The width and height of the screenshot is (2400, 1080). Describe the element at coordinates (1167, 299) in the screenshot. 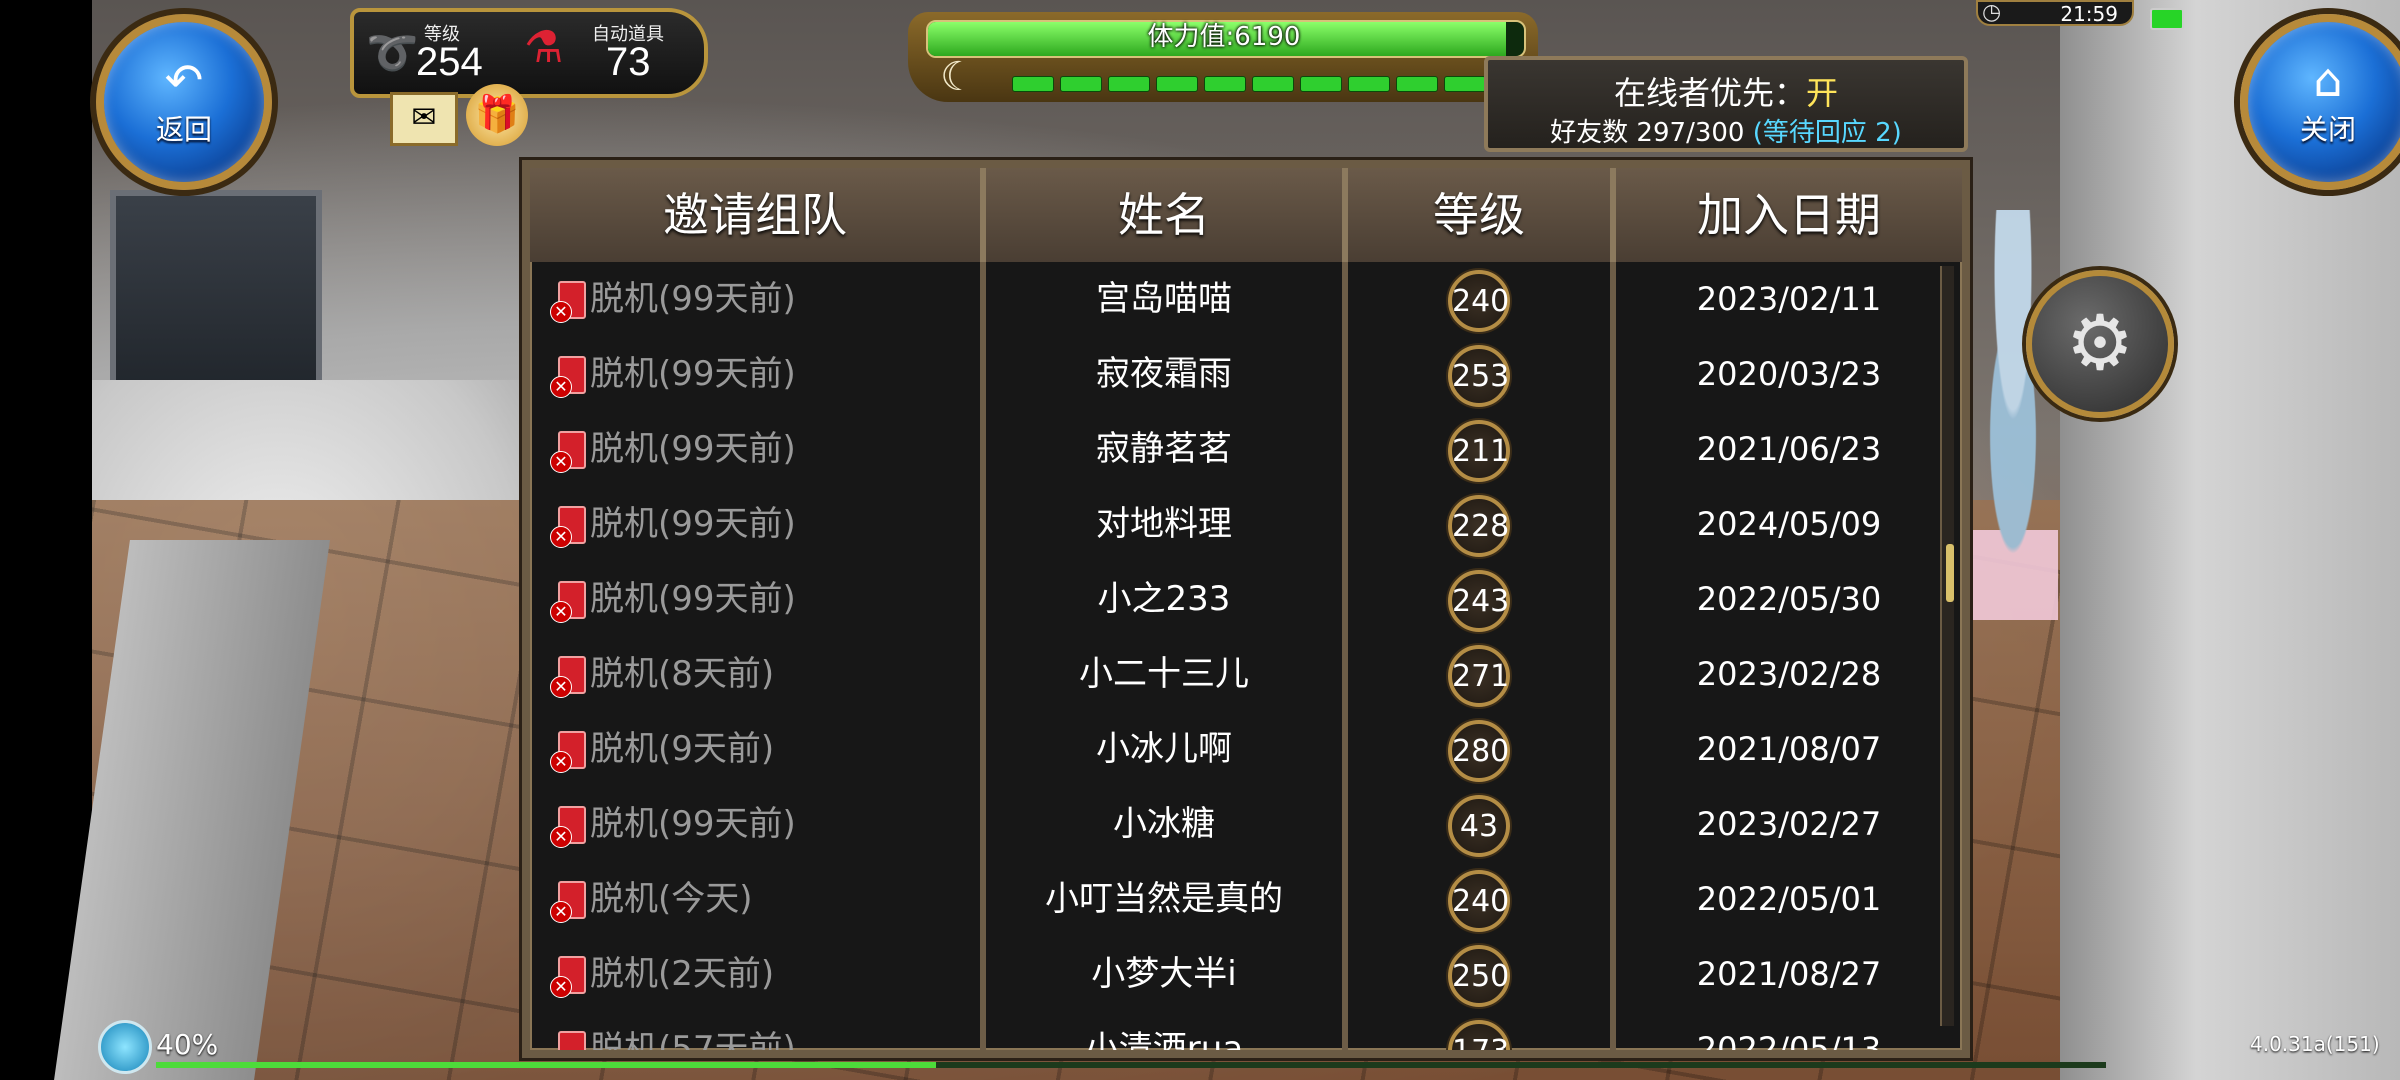

I see `friend-name: 宫岛喵喵` at that location.